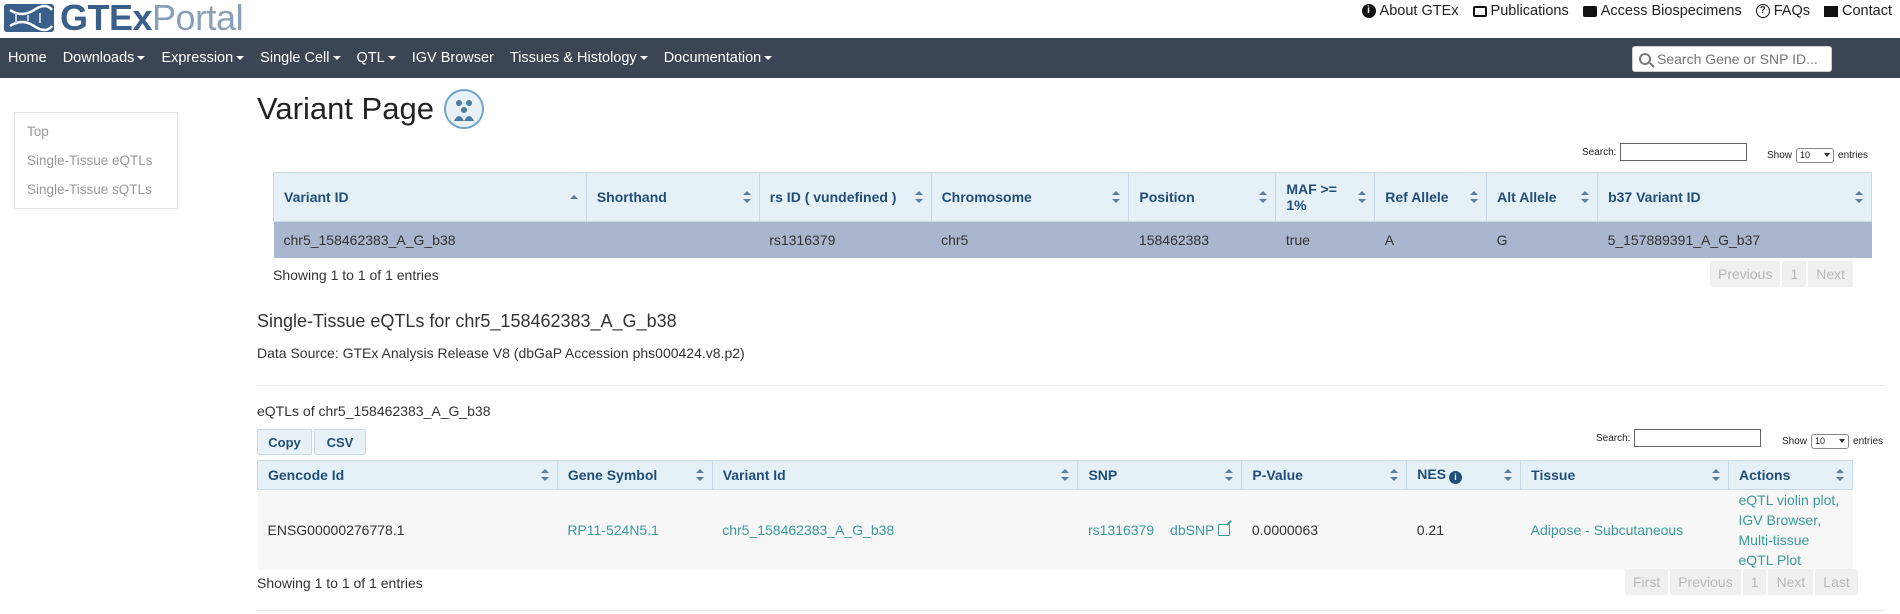  Describe the element at coordinates (96, 189) in the screenshot. I see `sidebar-item-single-tissue-sqtls: Single-Tissue sQTLs` at that location.